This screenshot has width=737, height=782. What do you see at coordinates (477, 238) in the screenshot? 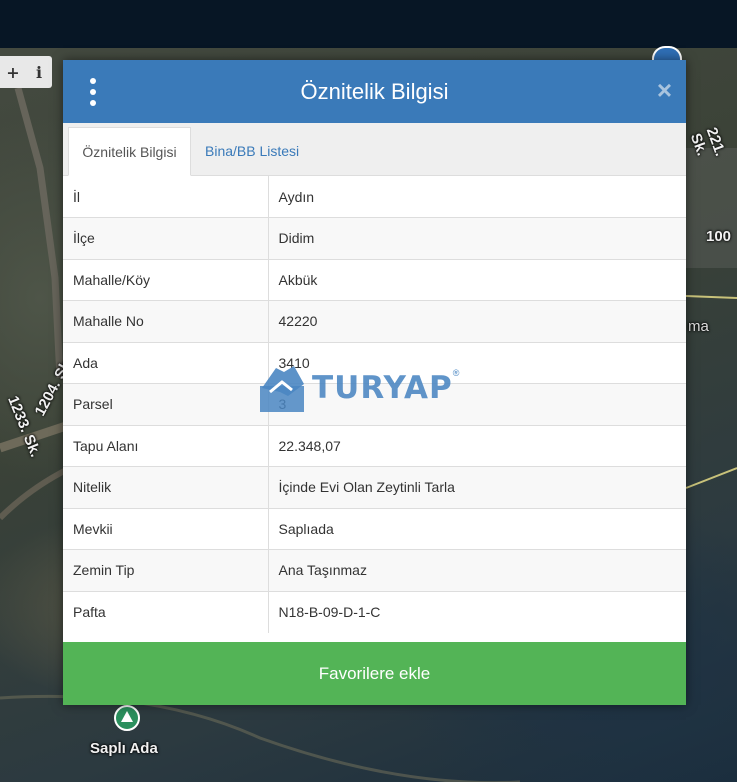
I see `attribute-value: Didim` at bounding box center [477, 238].